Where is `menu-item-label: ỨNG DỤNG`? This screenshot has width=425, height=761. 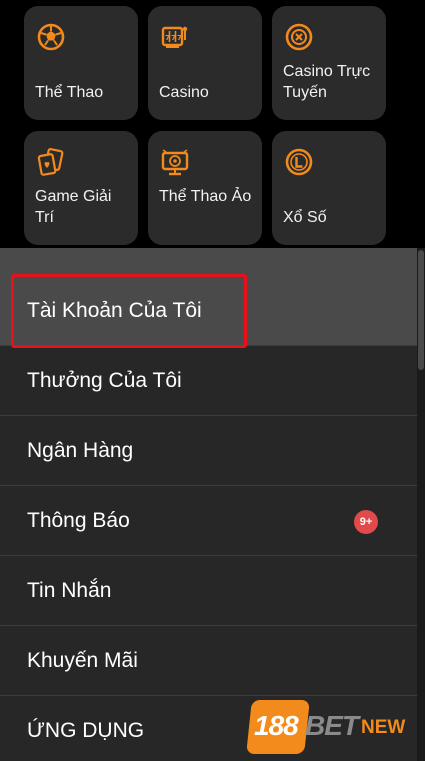 menu-item-label: ỨNG DỤNG is located at coordinates (86, 730).